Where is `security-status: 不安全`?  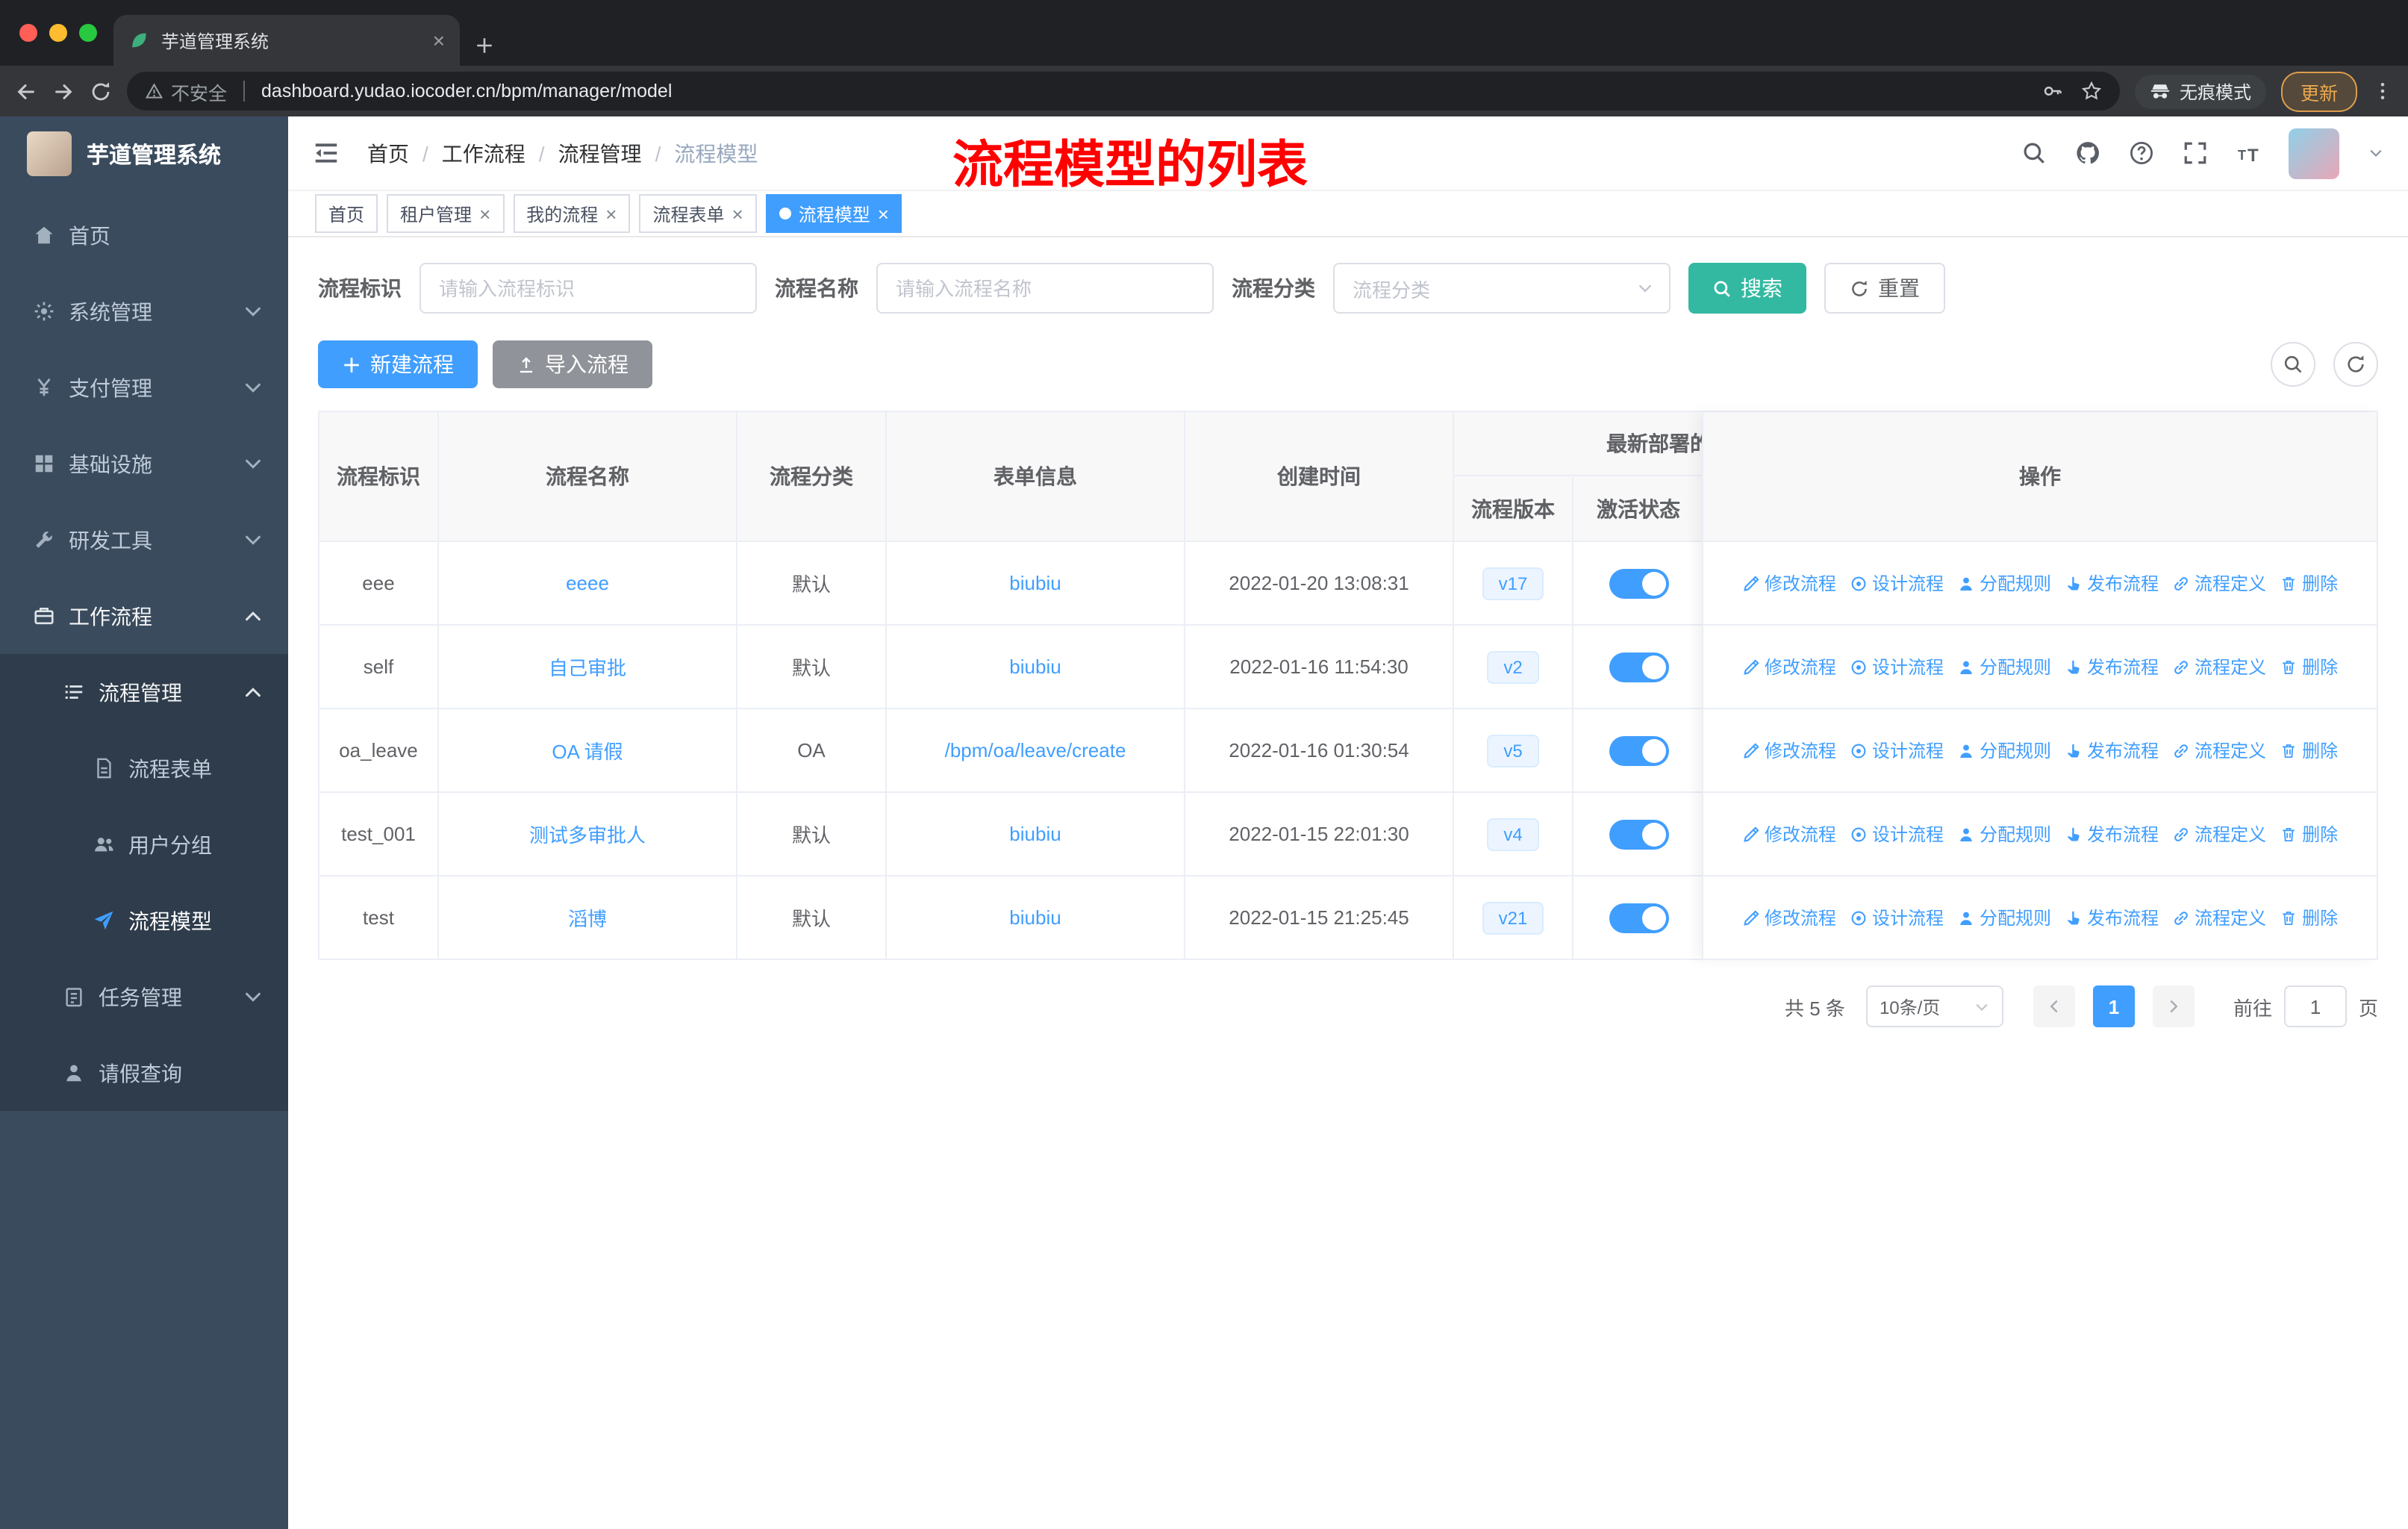 security-status: 不安全 is located at coordinates (186, 91).